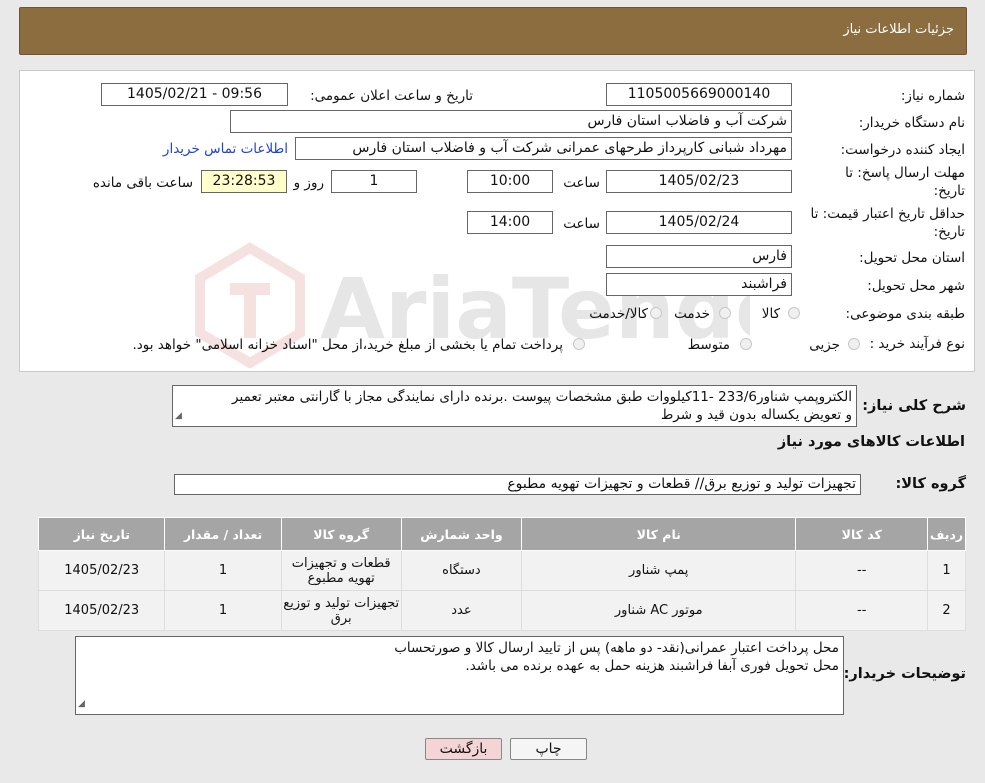  I want to click on creator-label: ایجاد کننده درخواست:, so click(902, 150).